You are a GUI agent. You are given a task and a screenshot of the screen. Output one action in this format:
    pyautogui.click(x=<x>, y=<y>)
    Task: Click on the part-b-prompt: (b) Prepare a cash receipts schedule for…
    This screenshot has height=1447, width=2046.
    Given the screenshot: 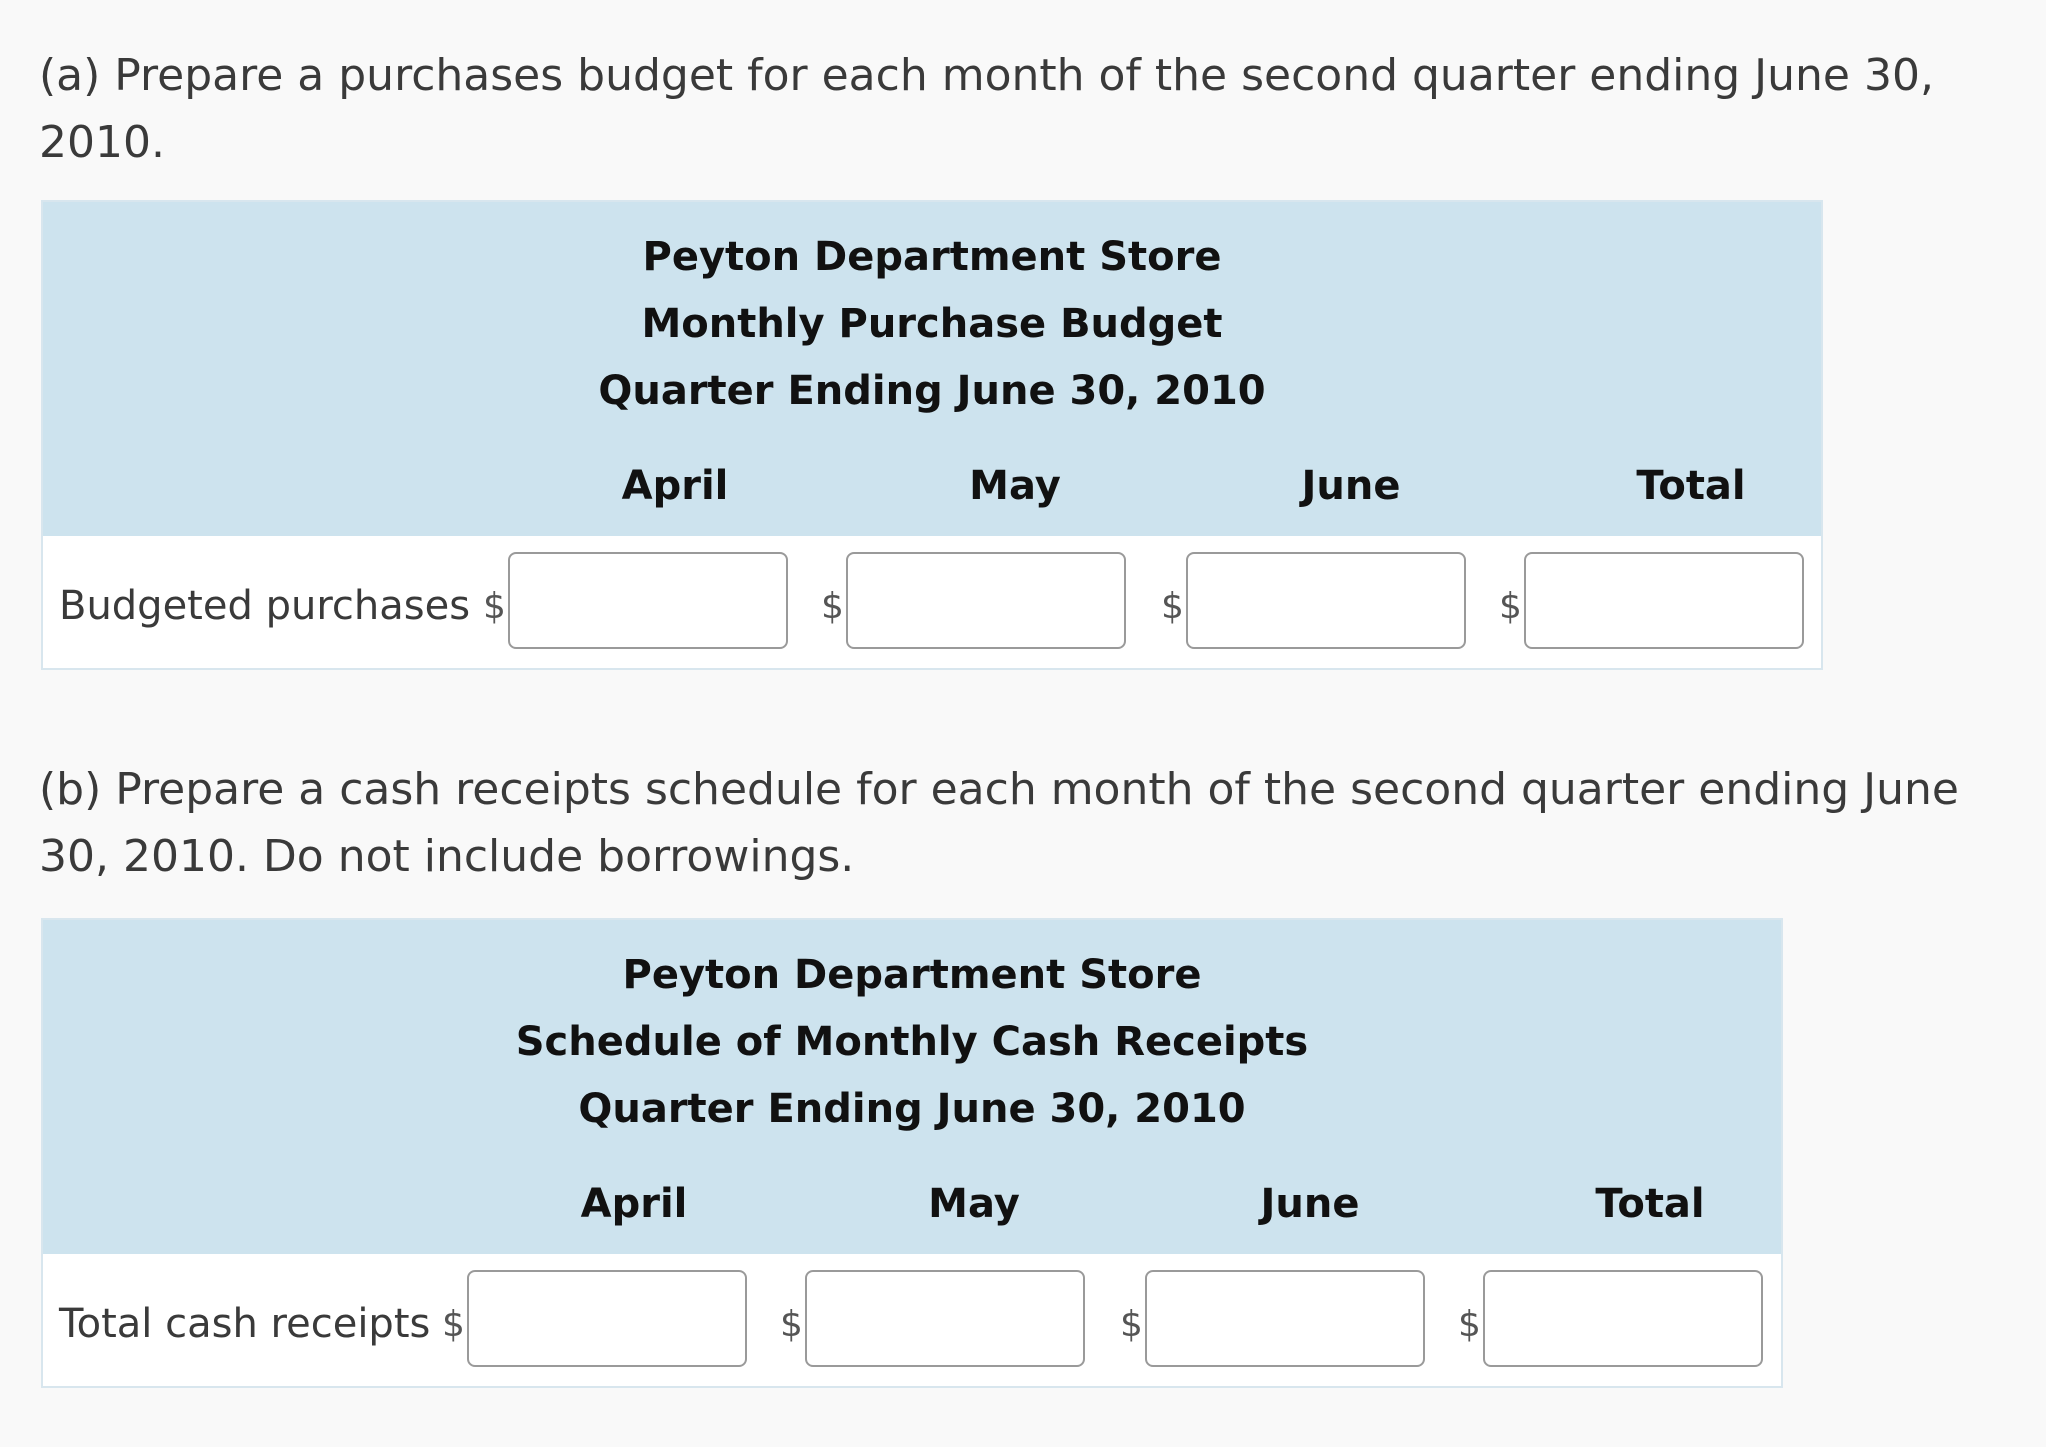 What is the action you would take?
    pyautogui.click(x=999, y=823)
    